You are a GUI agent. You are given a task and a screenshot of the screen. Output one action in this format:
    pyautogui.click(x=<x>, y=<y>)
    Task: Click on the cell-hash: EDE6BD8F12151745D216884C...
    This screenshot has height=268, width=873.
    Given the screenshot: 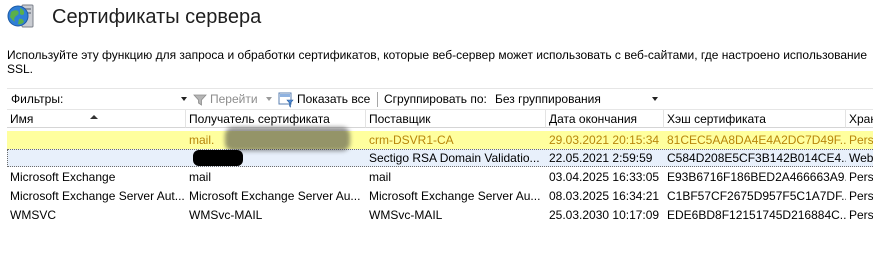 What is the action you would take?
    pyautogui.click(x=756, y=215)
    